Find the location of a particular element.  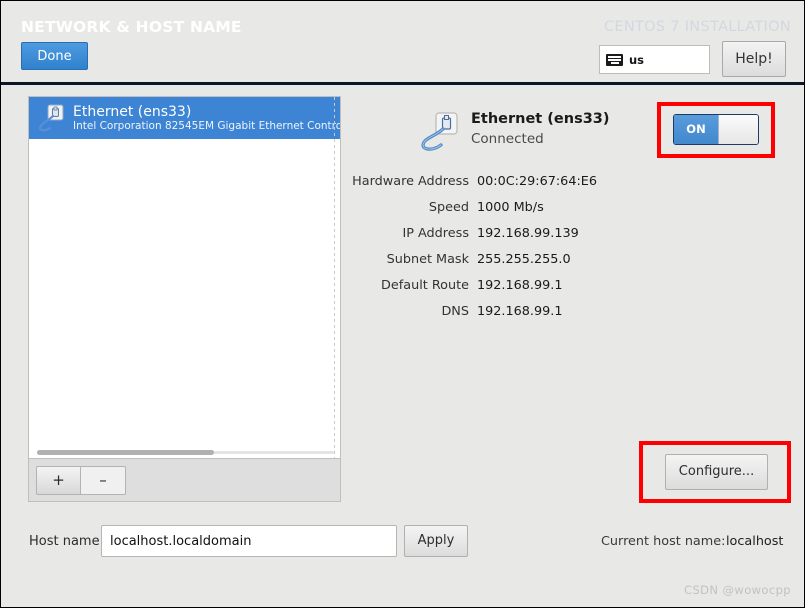

hostname-input is located at coordinates (249, 541).